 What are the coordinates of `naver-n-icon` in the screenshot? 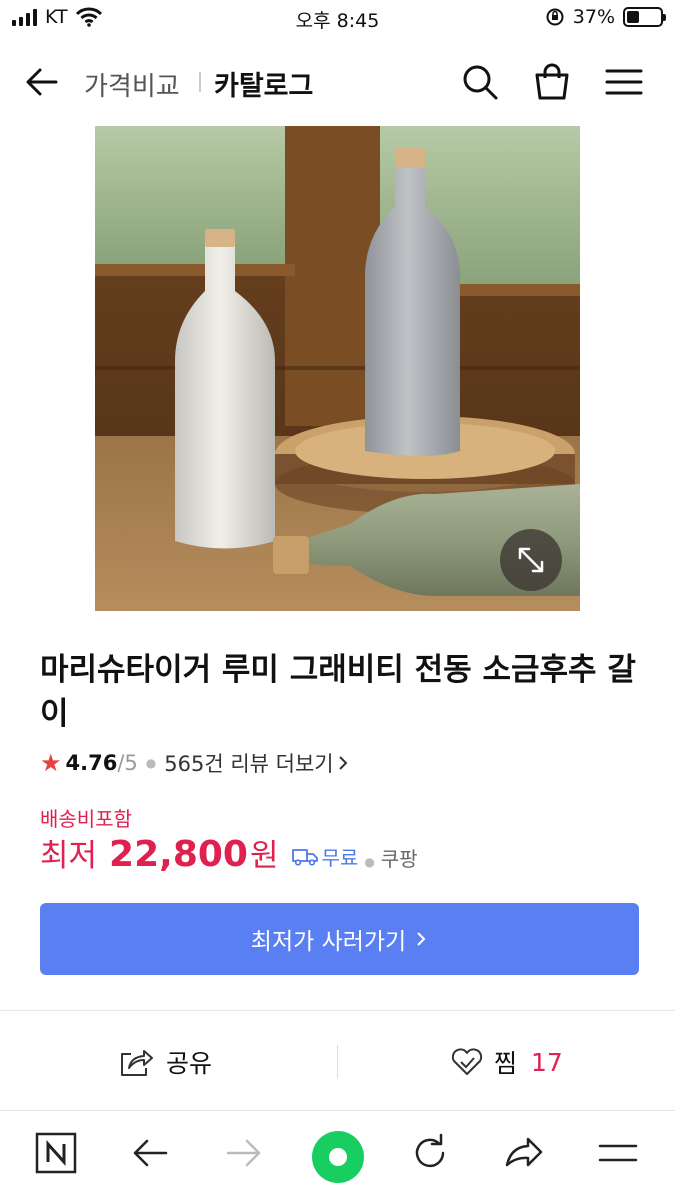 It's located at (56, 1153).